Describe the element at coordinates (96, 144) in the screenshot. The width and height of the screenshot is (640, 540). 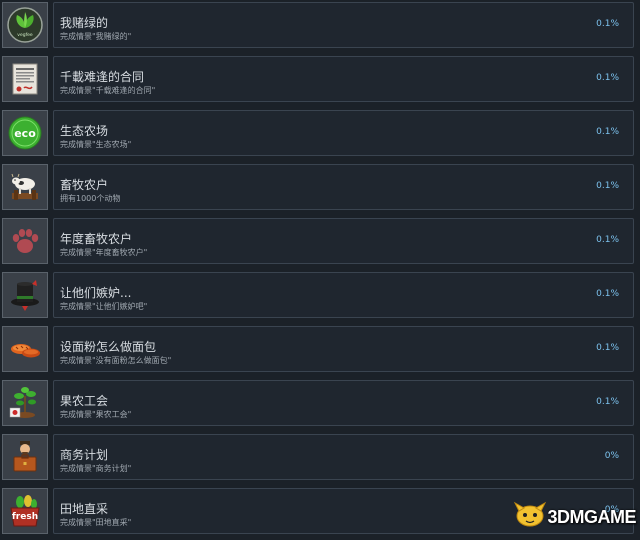
I see `achievement-description: 完成情景"生态农场"` at that location.